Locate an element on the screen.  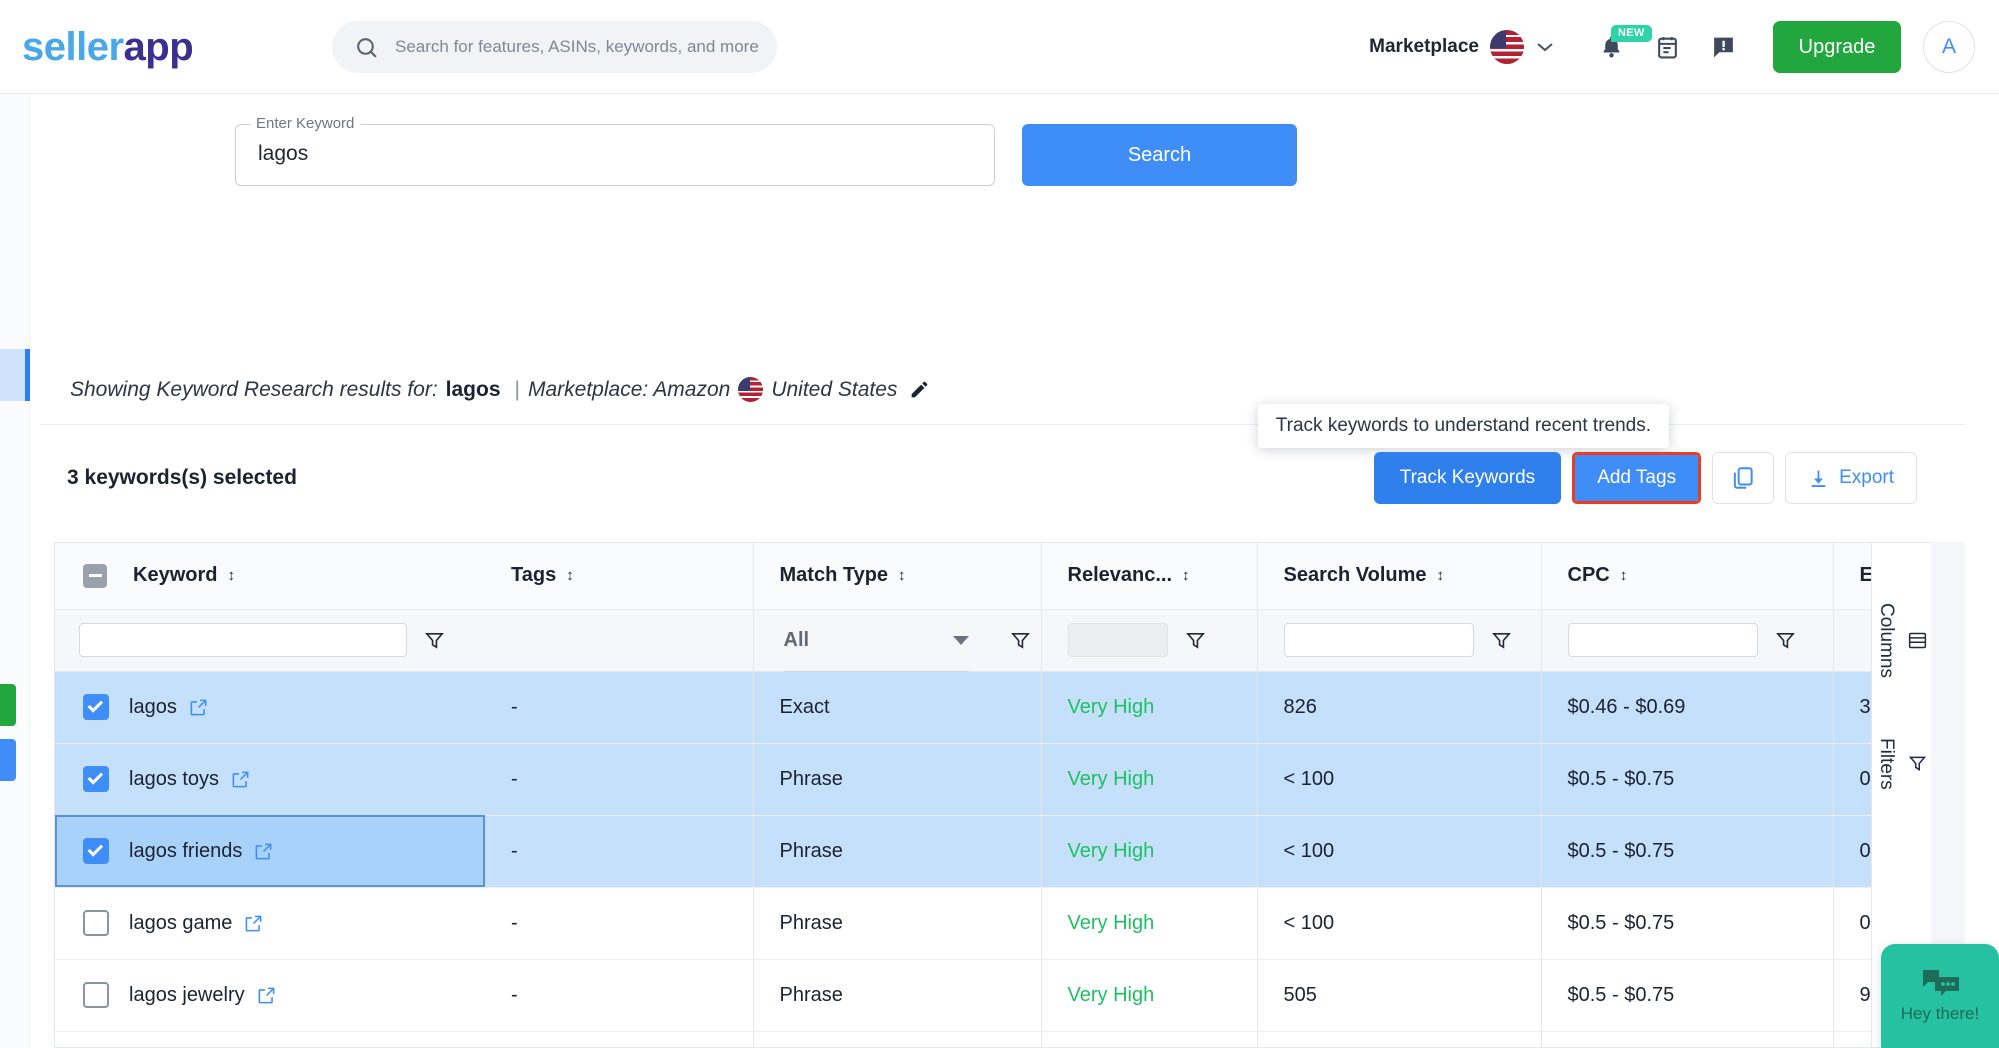
column-header-match-type: Match Type ↕ is located at coordinates (896, 576).